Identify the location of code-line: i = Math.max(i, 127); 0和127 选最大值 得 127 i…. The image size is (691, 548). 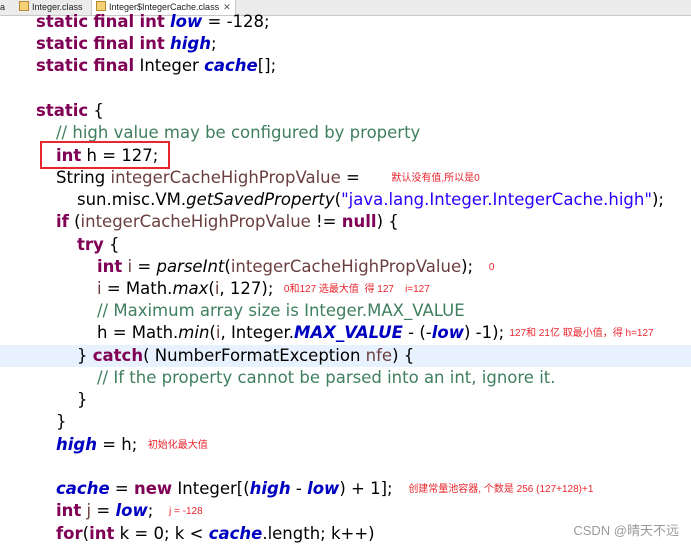
(263, 288).